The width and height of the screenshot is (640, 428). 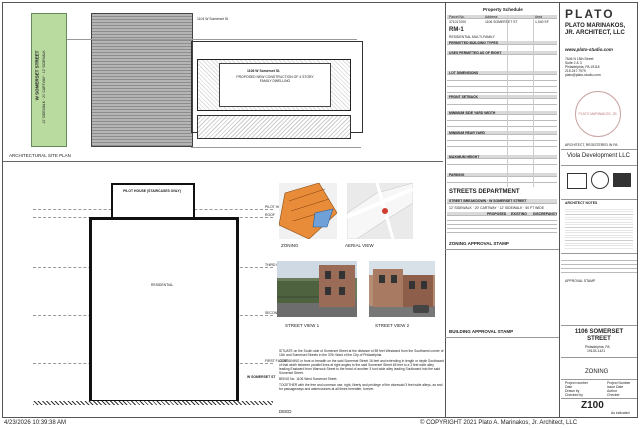 I want to click on zoning-map-graphic, so click(x=308, y=211).